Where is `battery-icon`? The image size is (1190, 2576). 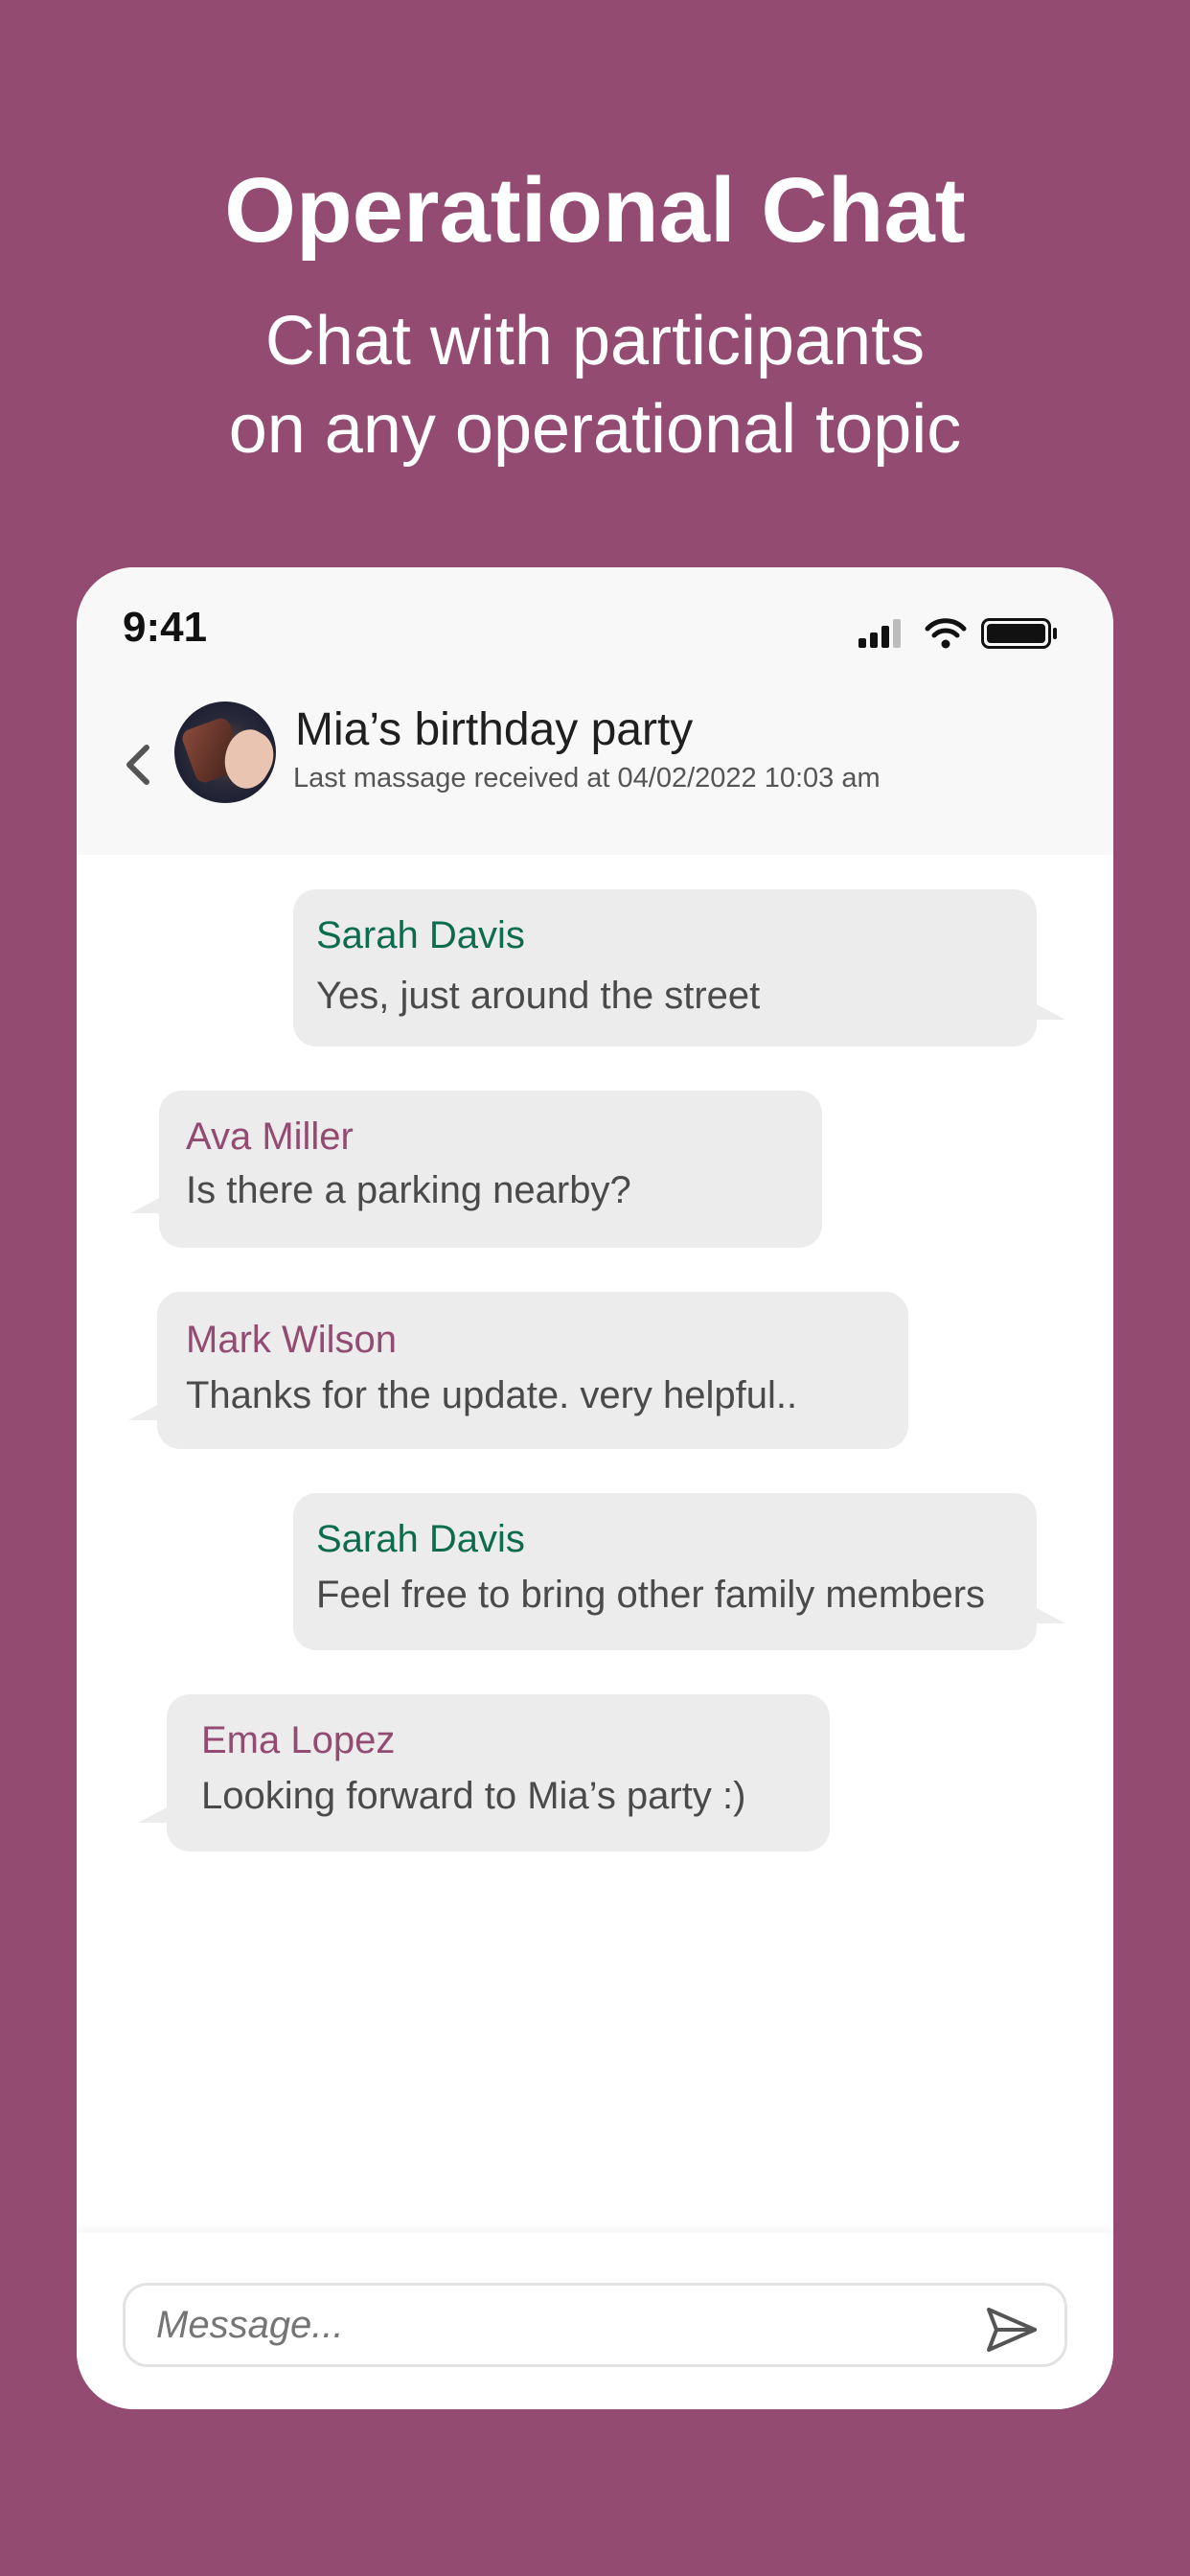 battery-icon is located at coordinates (1019, 633).